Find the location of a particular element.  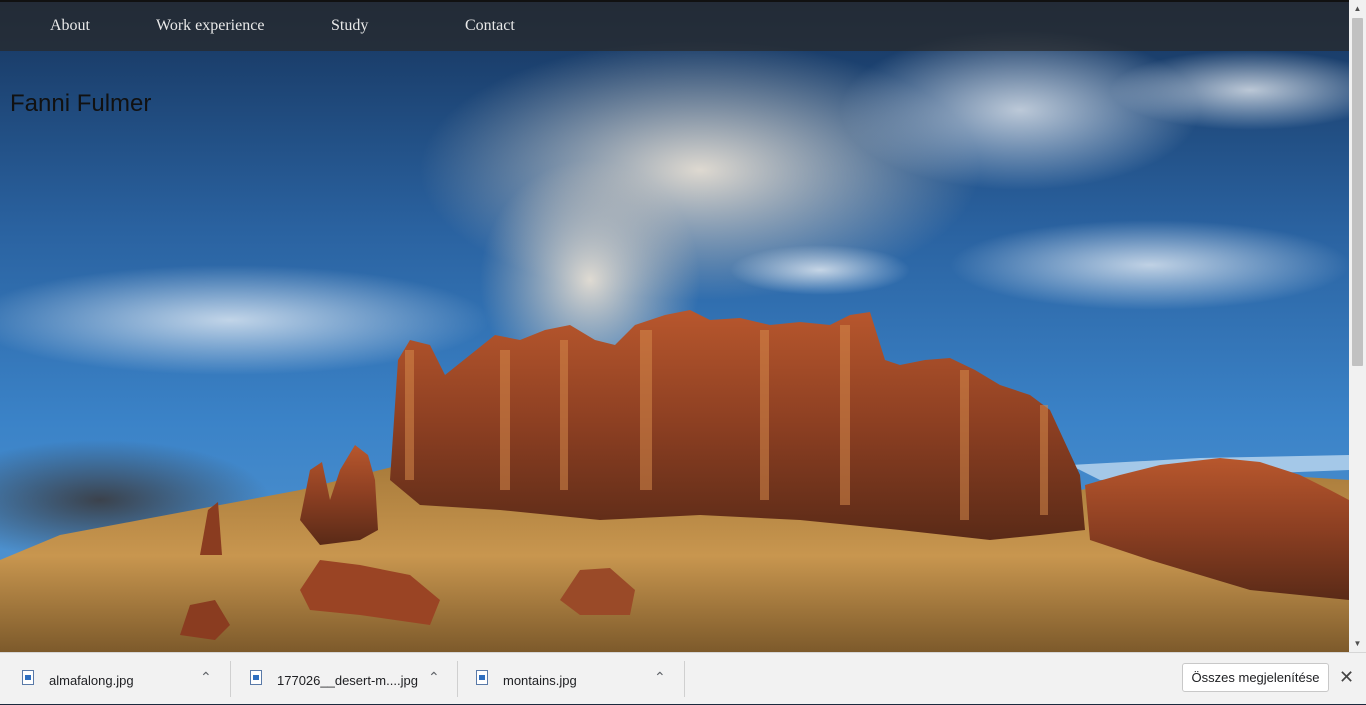

scrollbar-thumb is located at coordinates (1357, 192).